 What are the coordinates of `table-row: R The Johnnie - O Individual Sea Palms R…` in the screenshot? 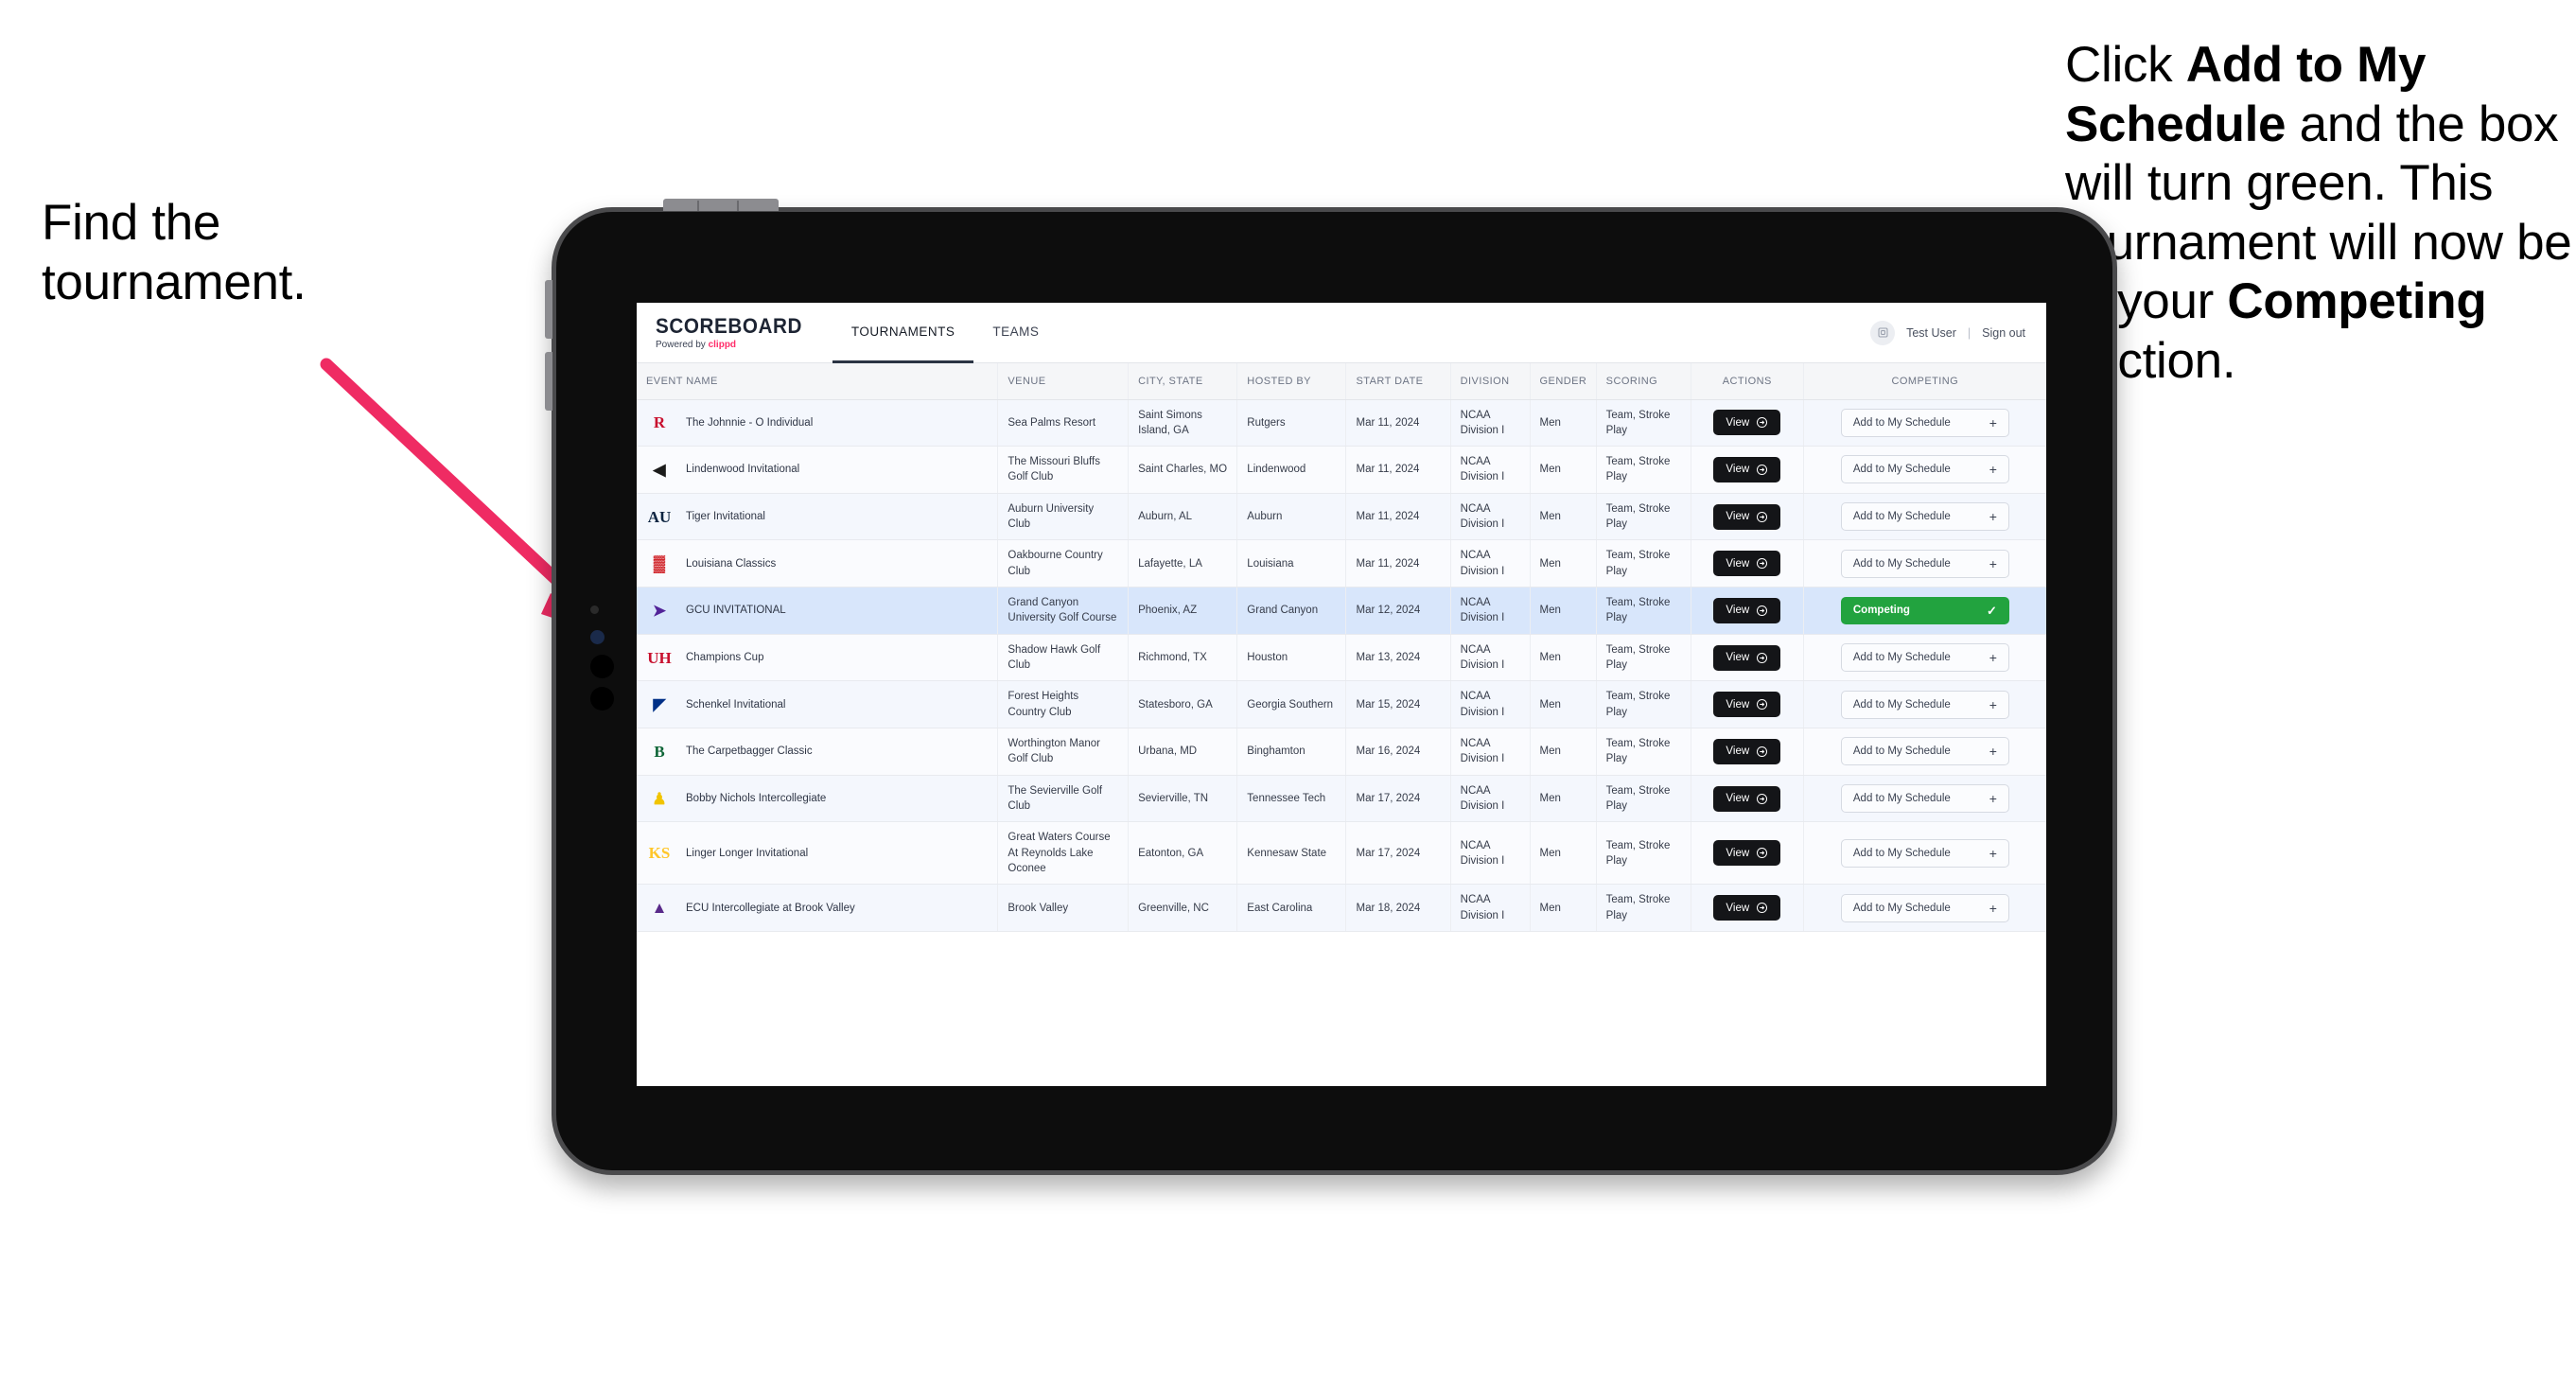 It's located at (1342, 423).